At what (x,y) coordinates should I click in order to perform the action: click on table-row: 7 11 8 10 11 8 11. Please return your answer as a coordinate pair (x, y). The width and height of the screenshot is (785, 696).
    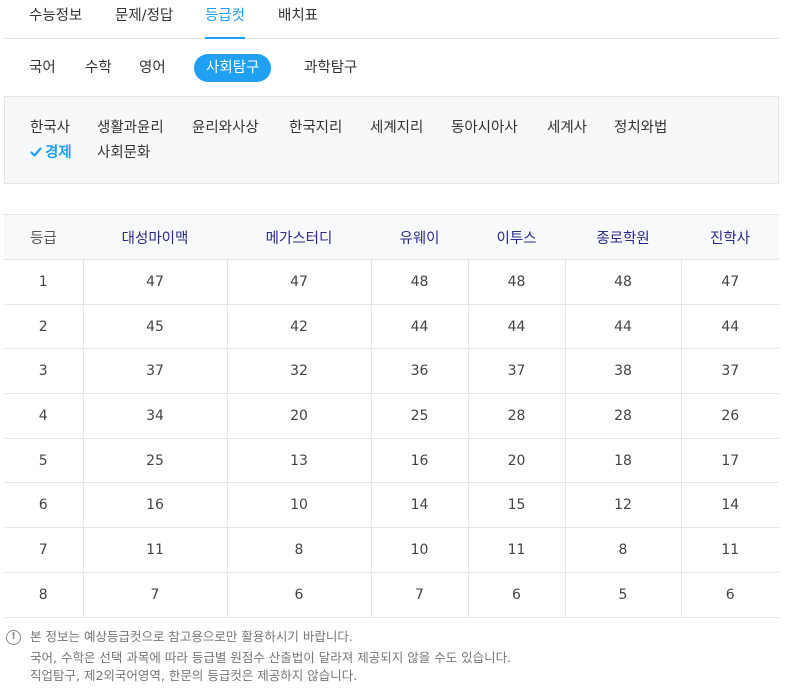
    Looking at the image, I should click on (391, 550).